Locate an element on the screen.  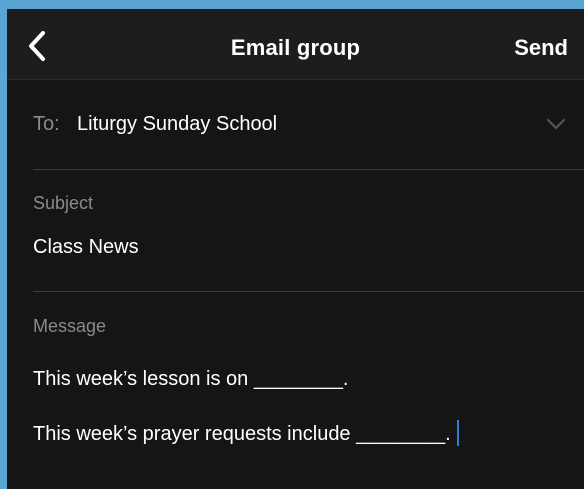
message-line: This week’s lesson is on ________. is located at coordinates (190, 379).